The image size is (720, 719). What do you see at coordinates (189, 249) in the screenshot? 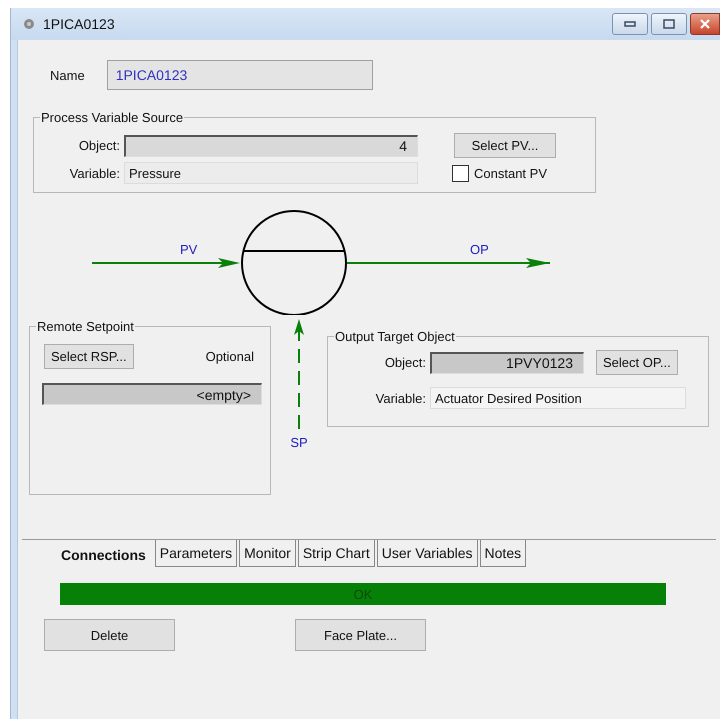
I see `pv-label: PV` at bounding box center [189, 249].